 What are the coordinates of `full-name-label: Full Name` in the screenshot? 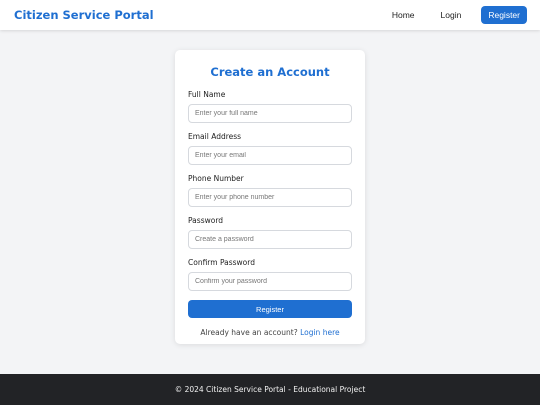 It's located at (207, 94).